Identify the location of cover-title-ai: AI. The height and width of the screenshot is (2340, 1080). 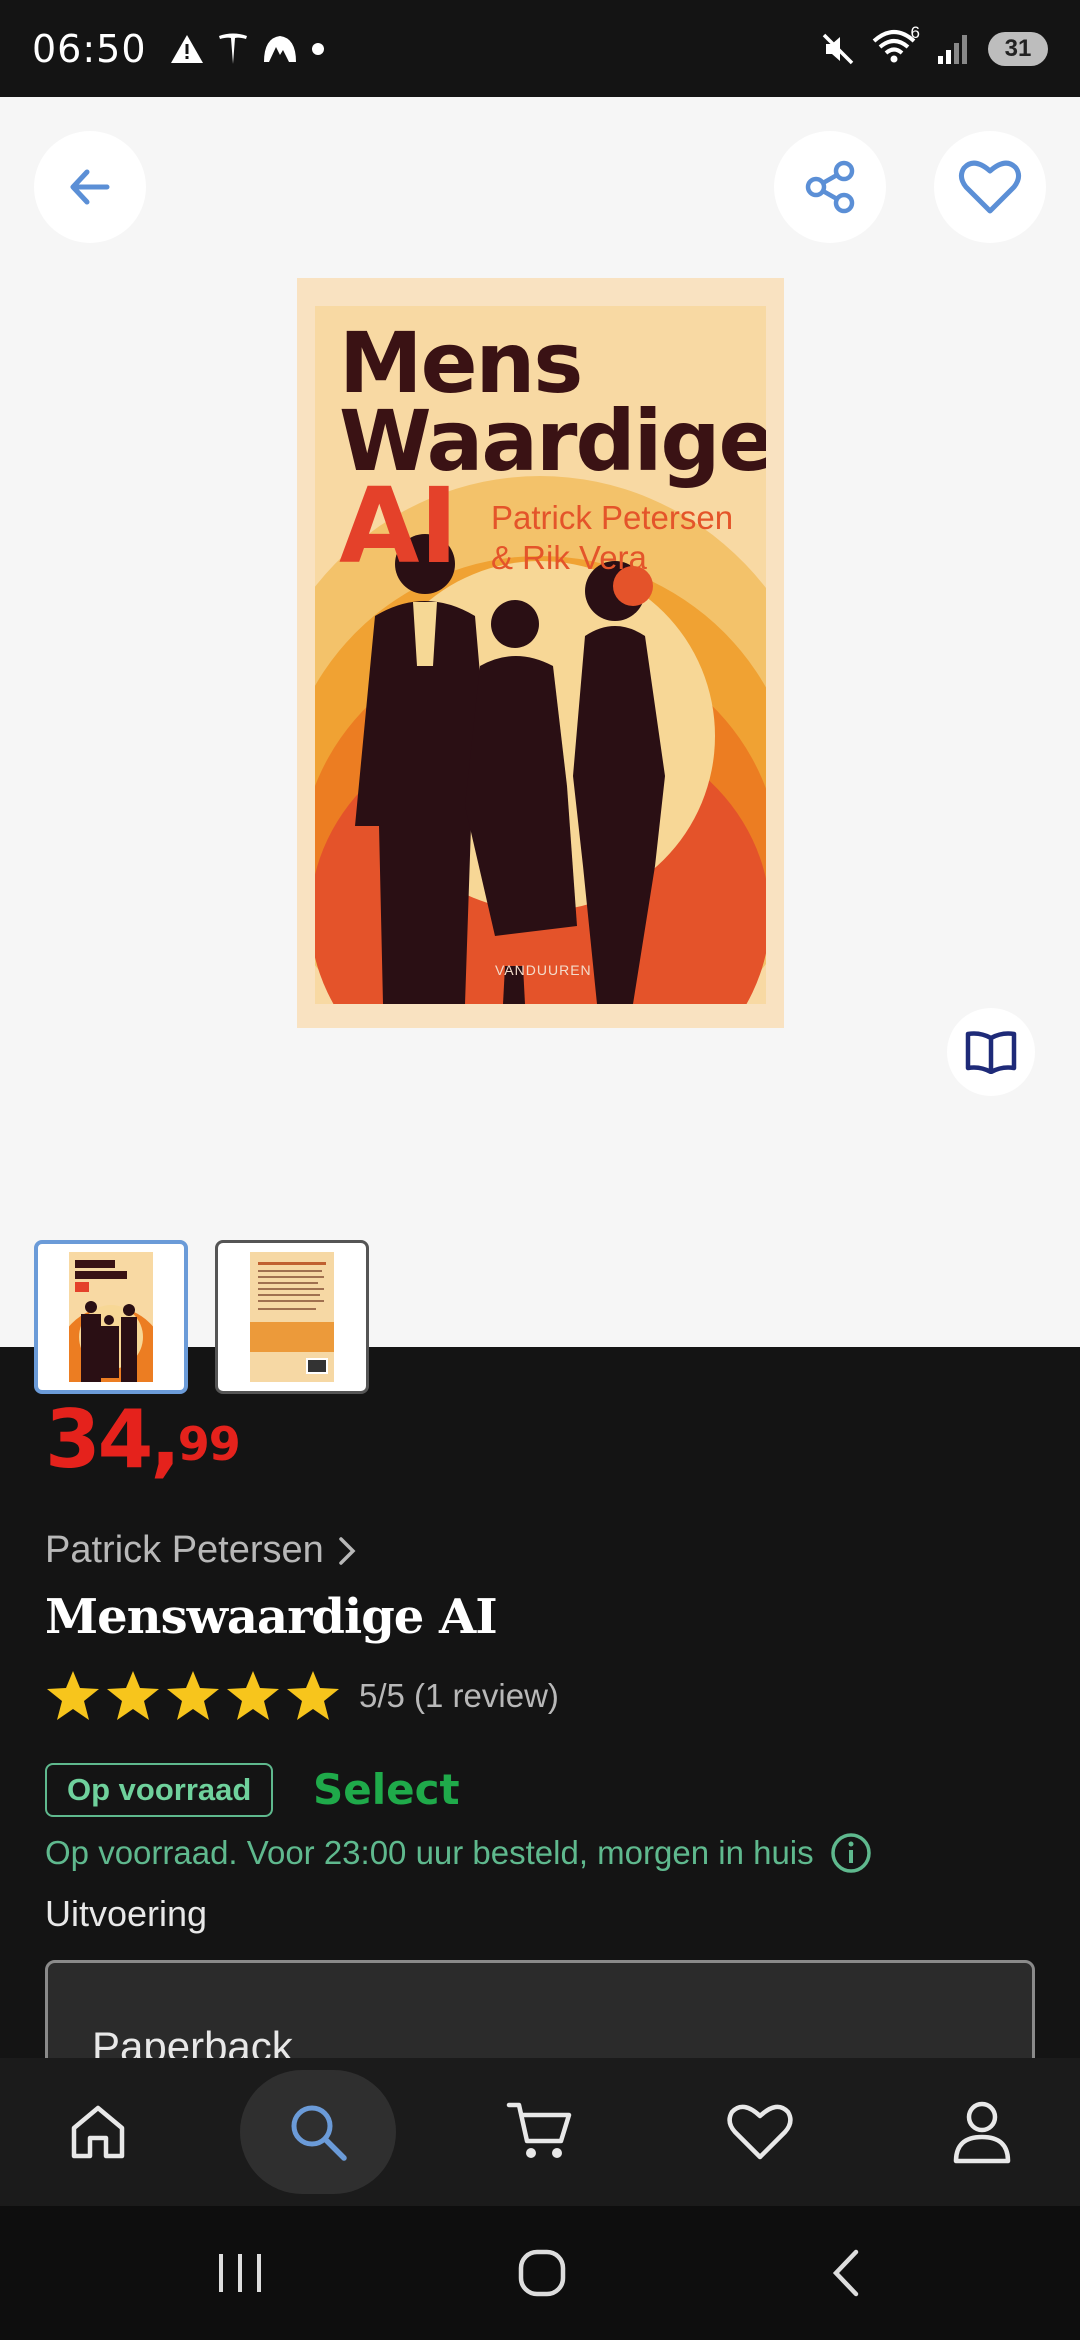
(399, 526).